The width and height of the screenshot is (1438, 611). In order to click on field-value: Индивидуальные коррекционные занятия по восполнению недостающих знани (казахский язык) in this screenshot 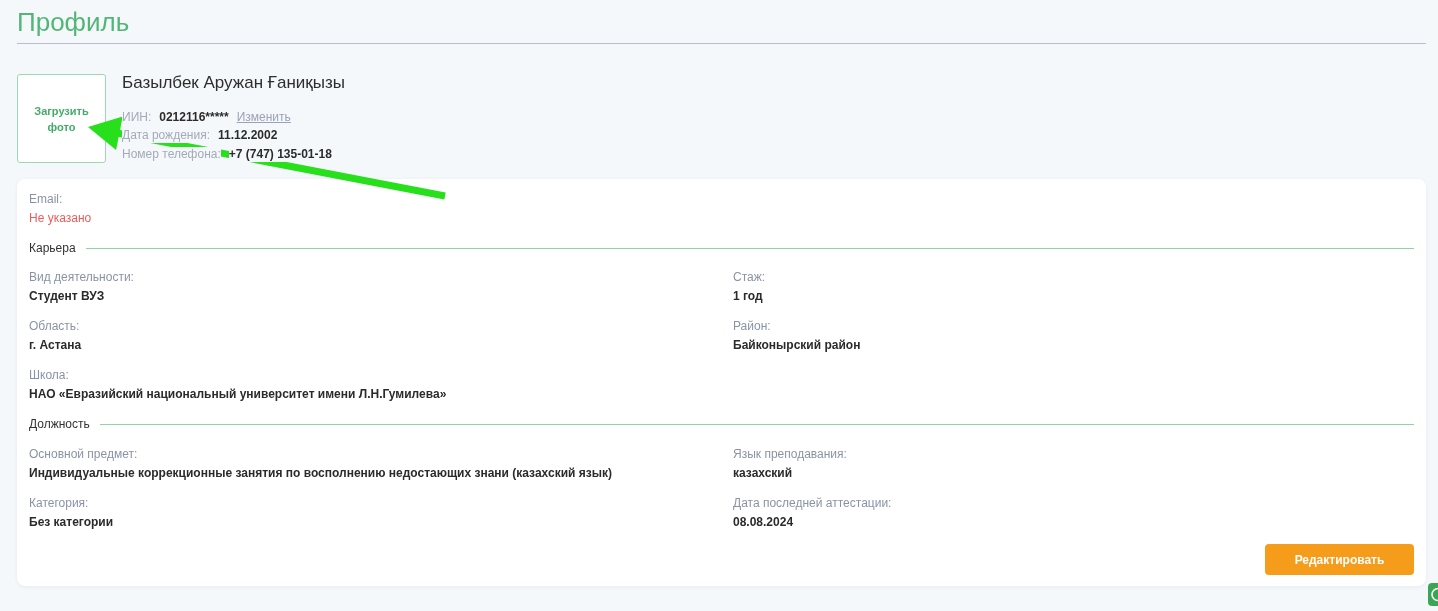, I will do `click(320, 473)`.